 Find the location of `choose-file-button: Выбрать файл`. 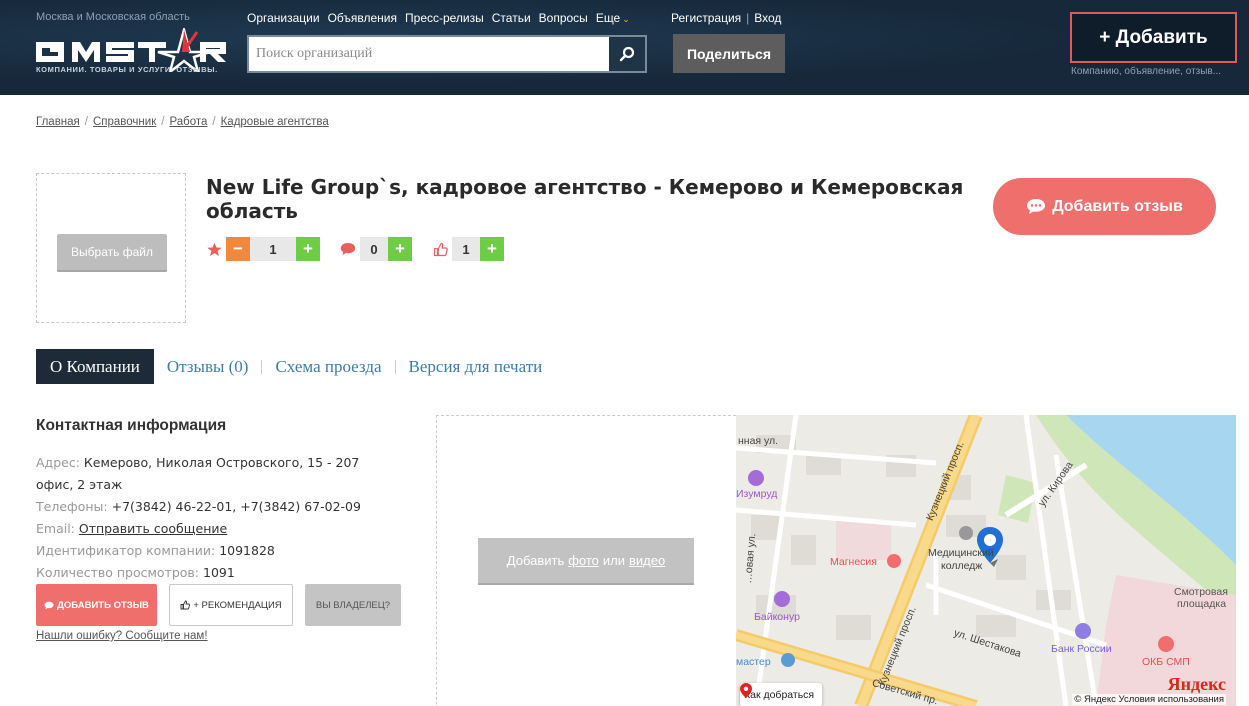

choose-file-button: Выбрать файл is located at coordinates (112, 252).